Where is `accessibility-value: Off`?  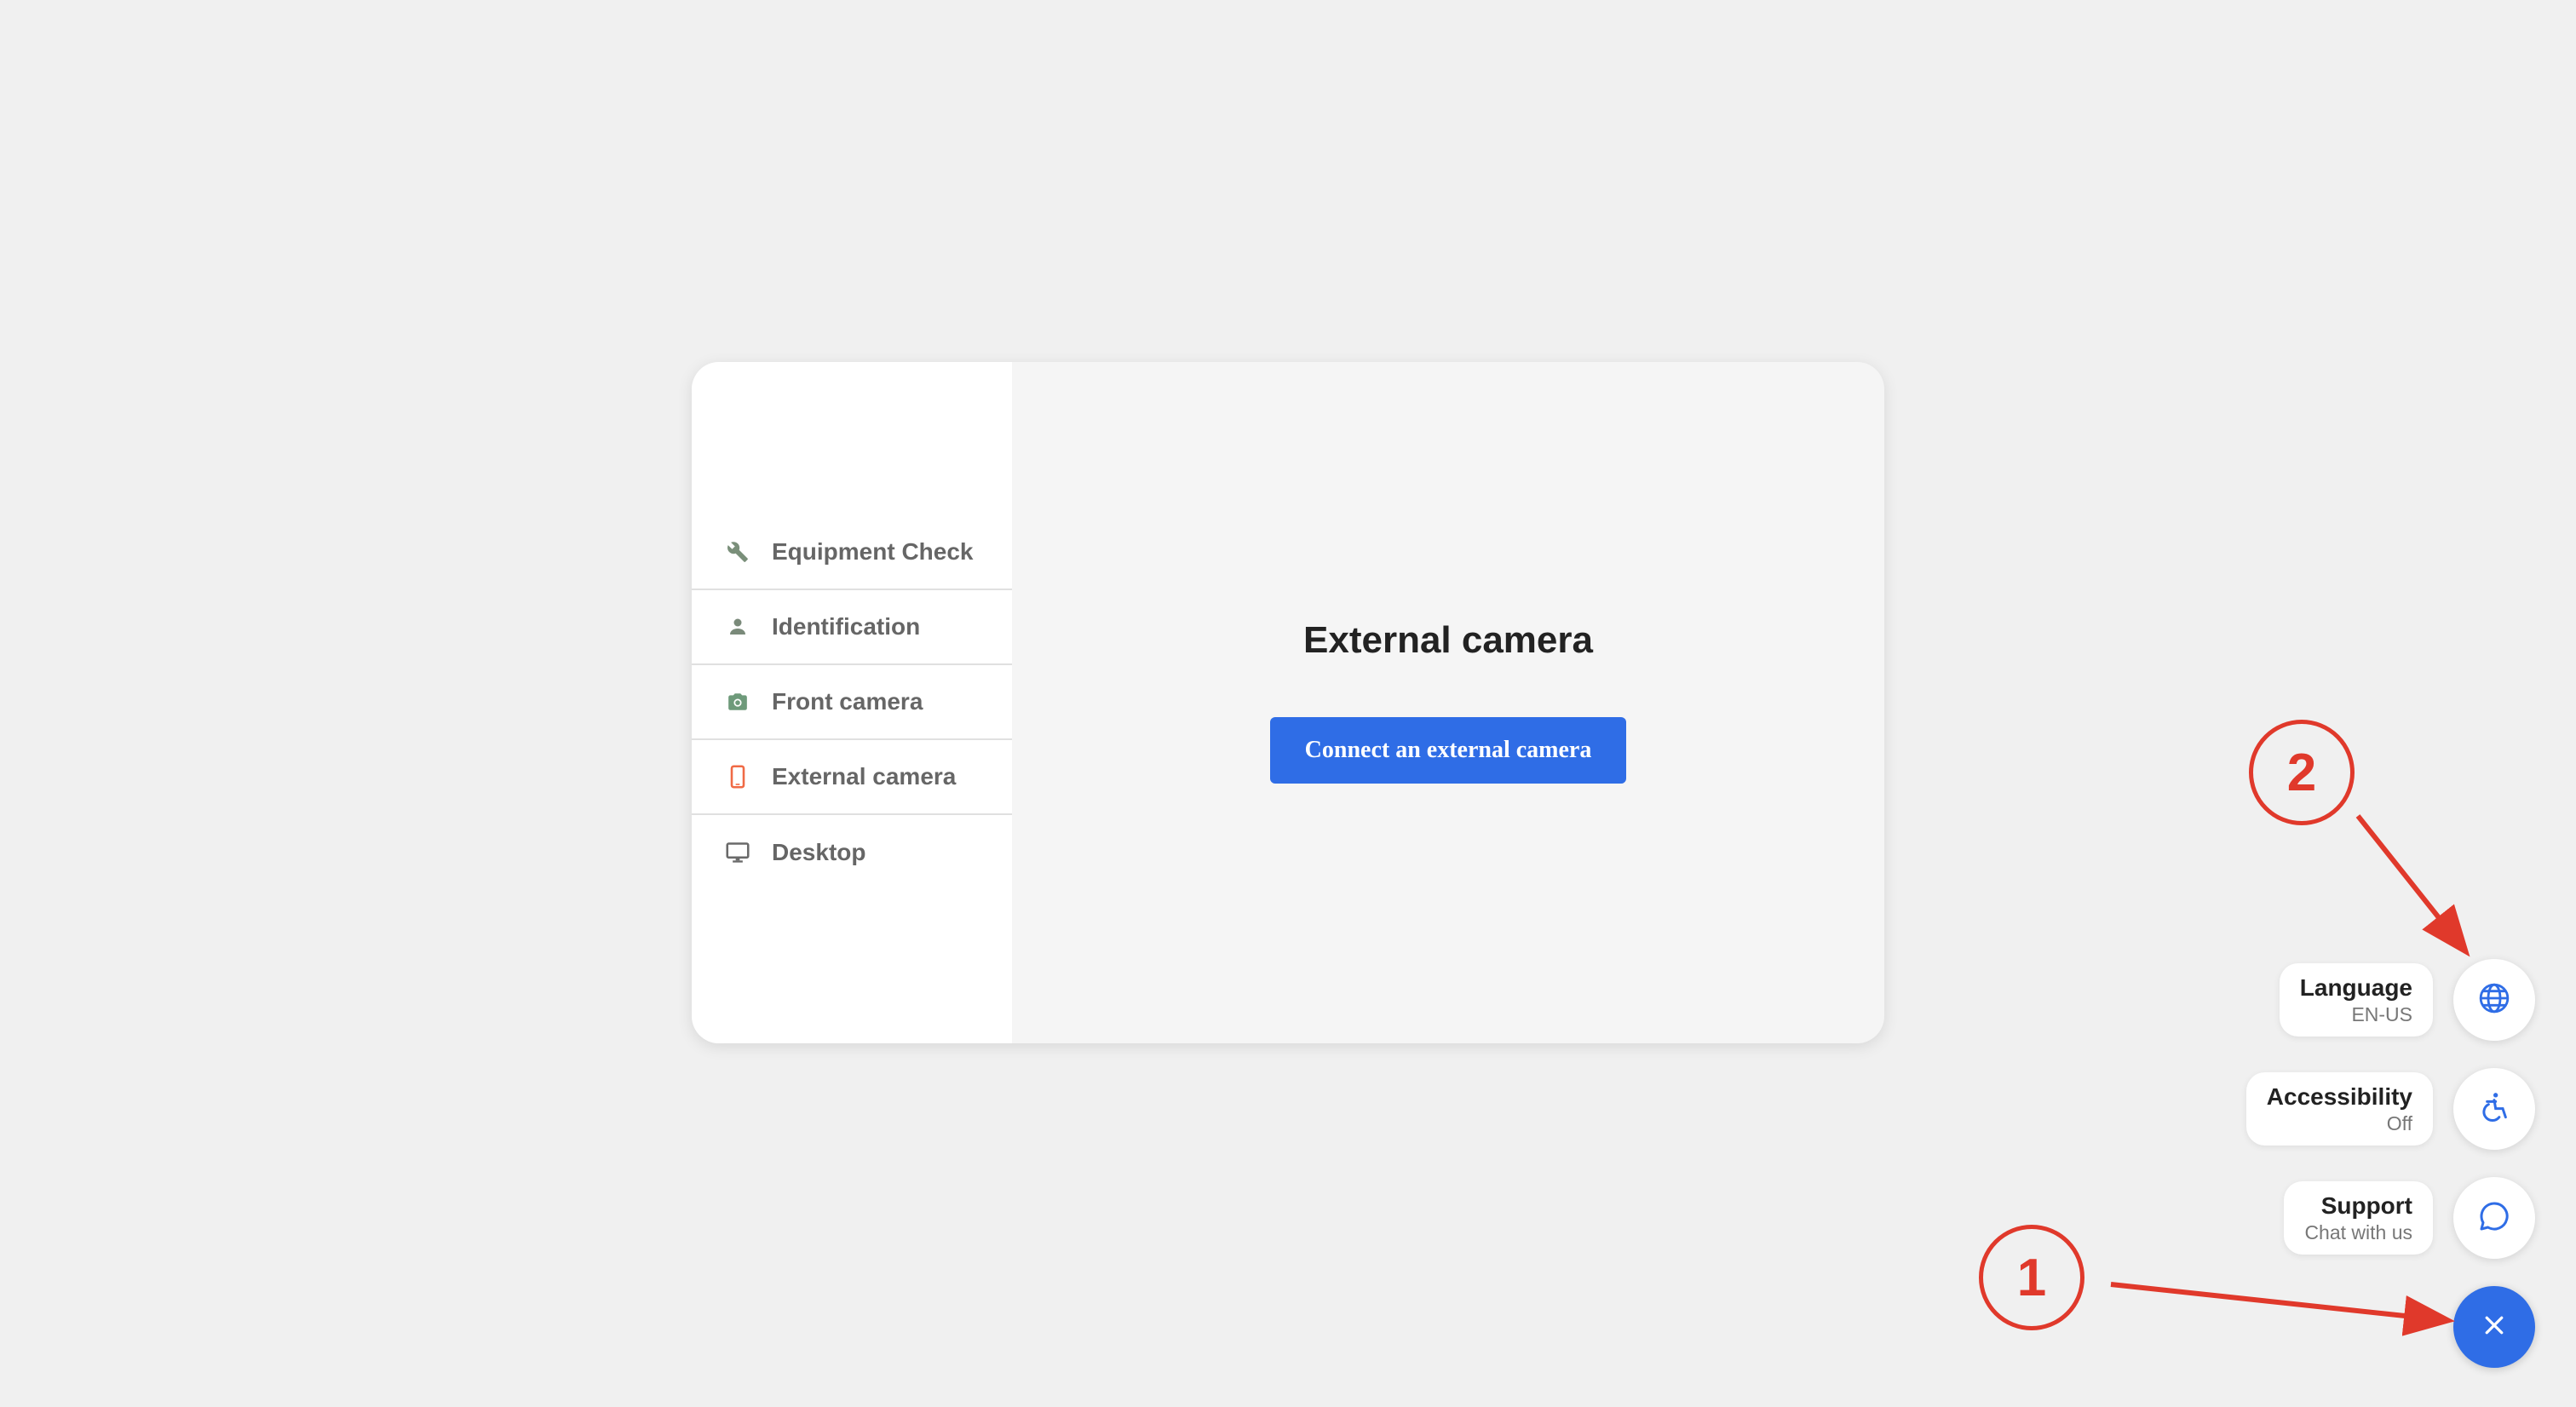 accessibility-value: Off is located at coordinates (2399, 1123).